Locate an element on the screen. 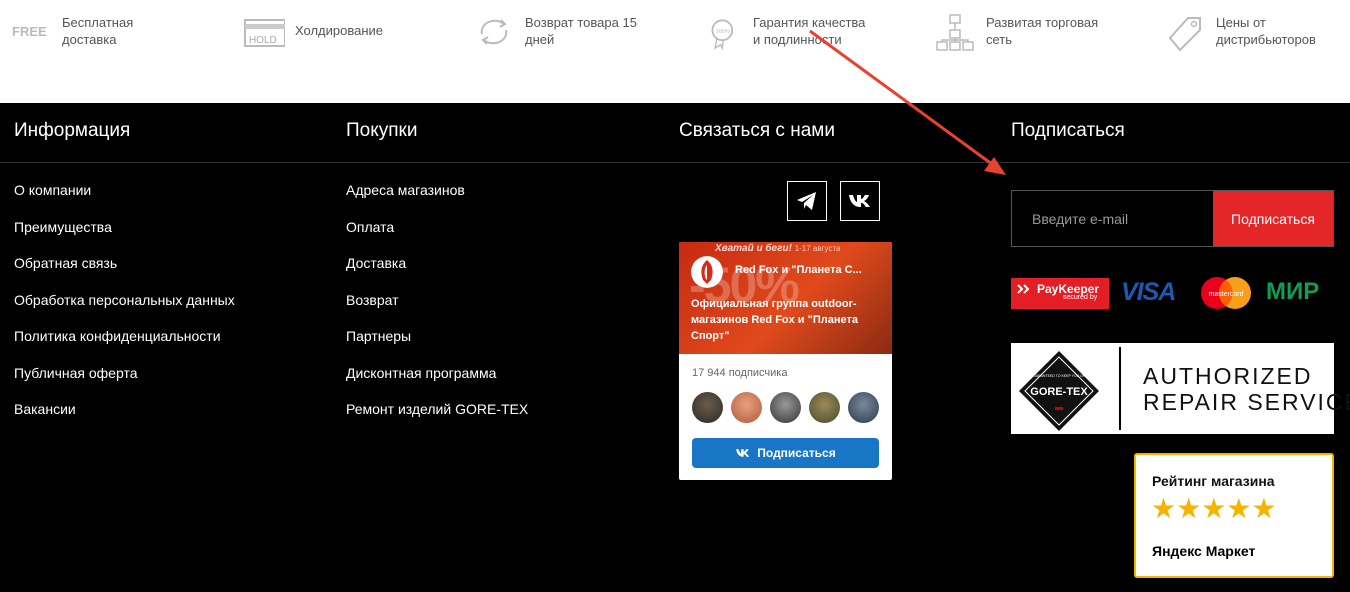 The height and width of the screenshot is (592, 1350). subscribe-form: Подписаться is located at coordinates (1172, 218).